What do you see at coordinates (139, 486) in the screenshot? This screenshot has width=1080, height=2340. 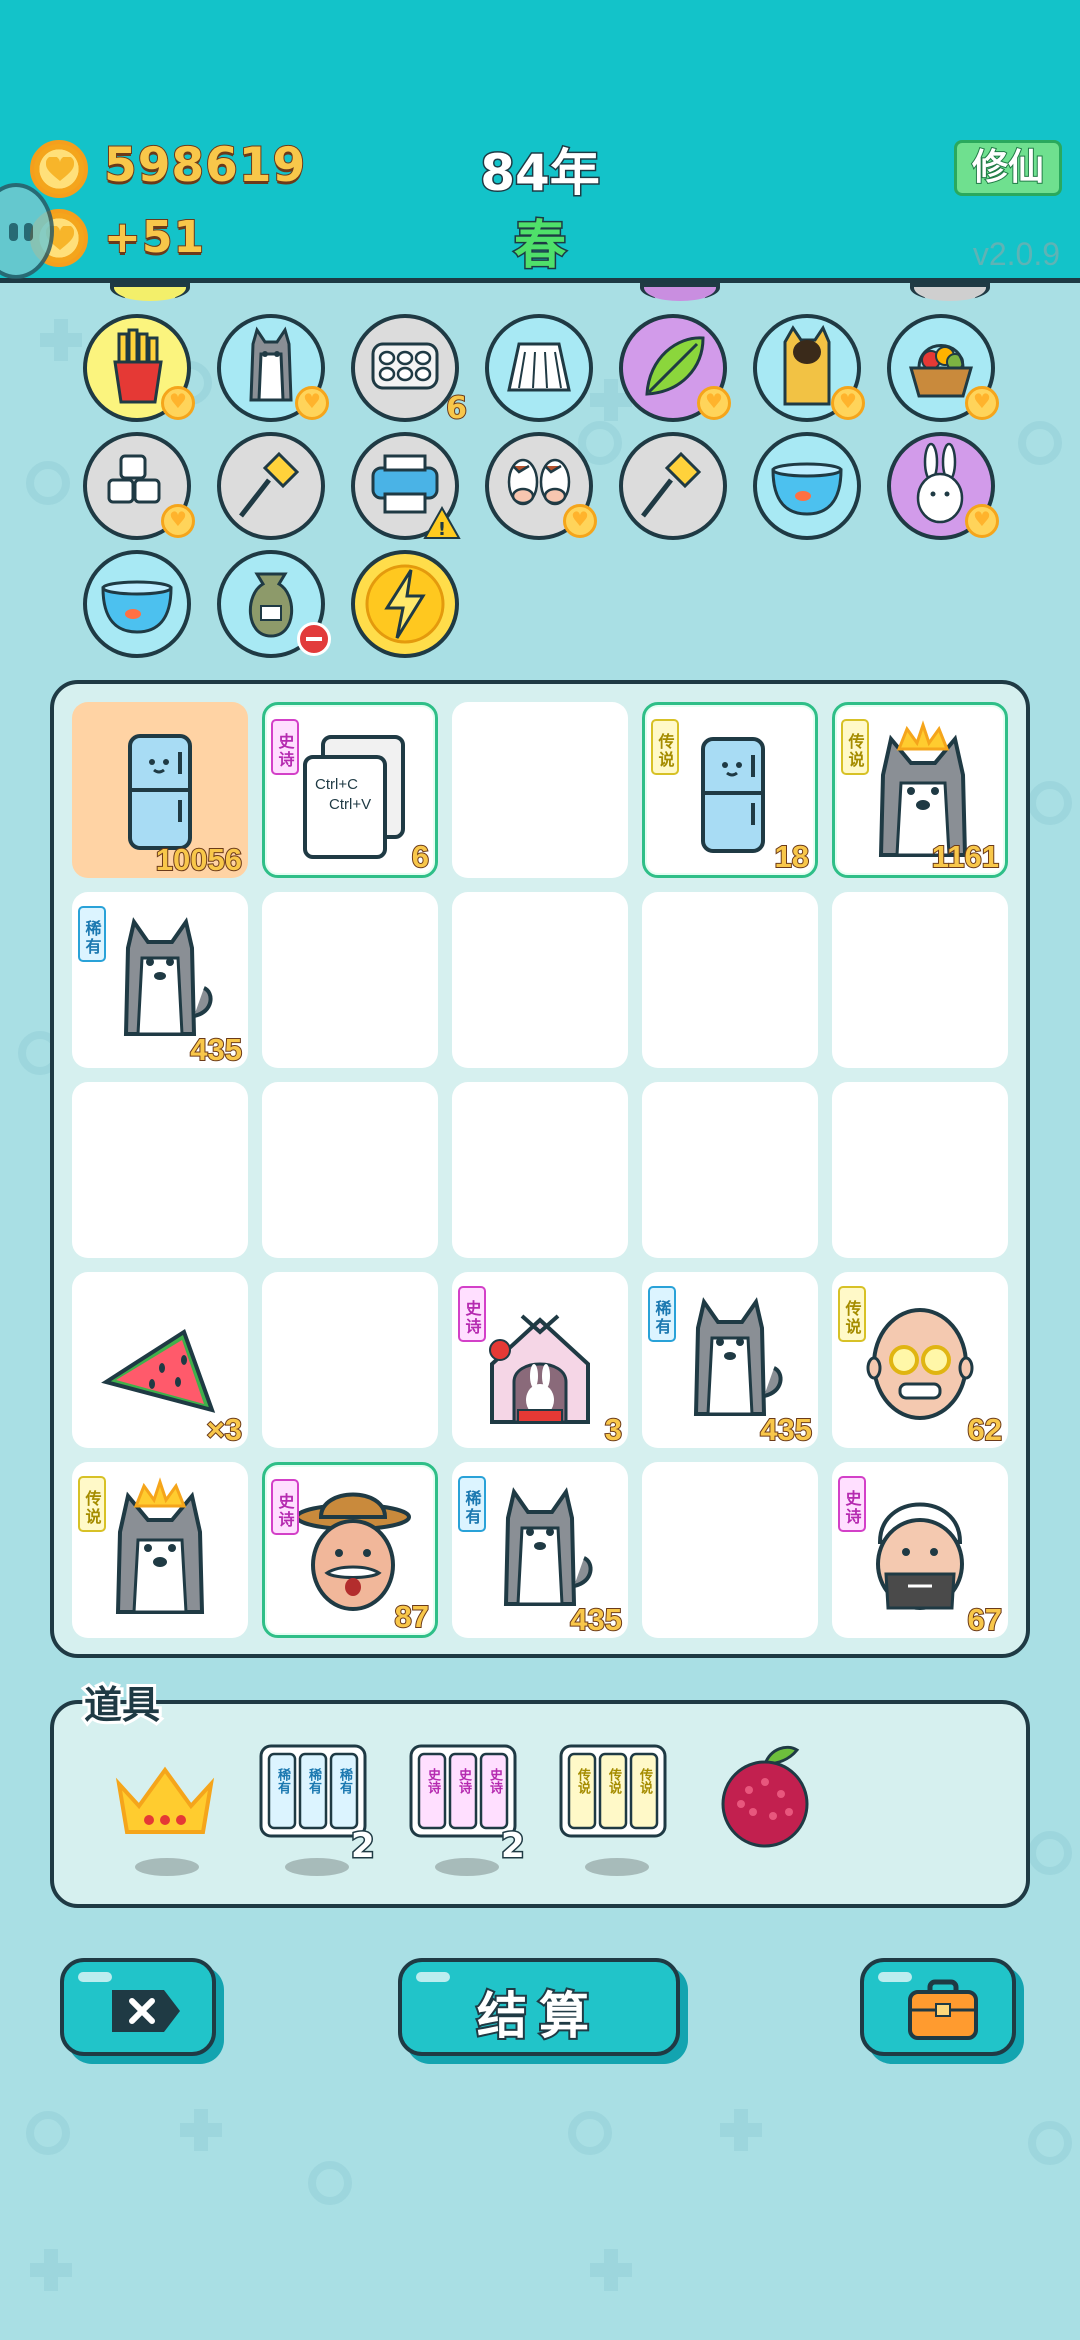 I see `inventory-item-sugar-cubes` at bounding box center [139, 486].